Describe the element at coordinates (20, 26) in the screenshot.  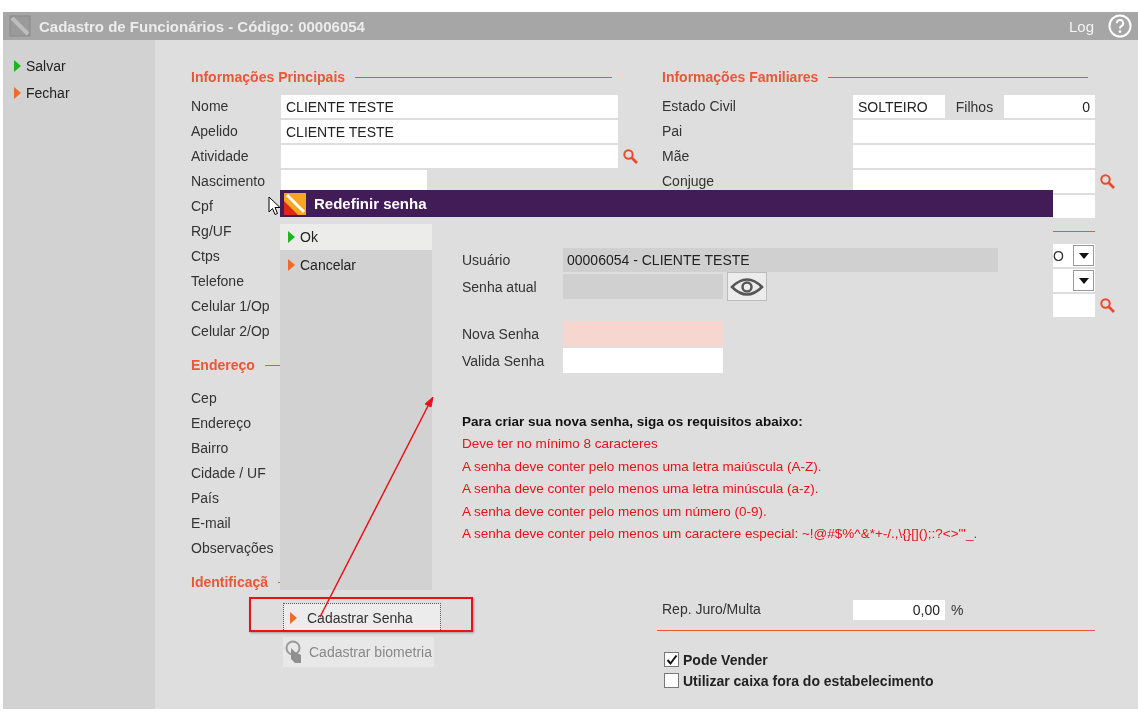
I see `window-logo-icon` at that location.